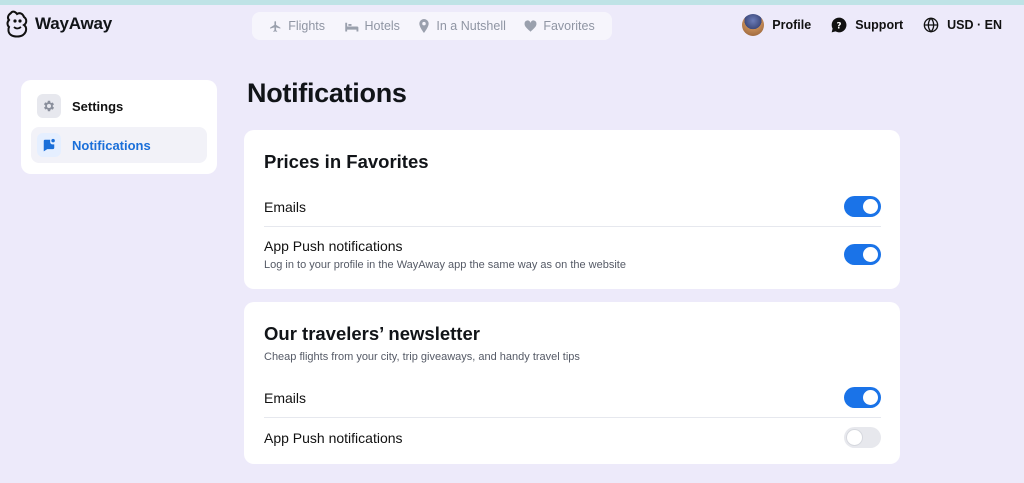 The image size is (1024, 483). I want to click on plane-icon, so click(275, 26).